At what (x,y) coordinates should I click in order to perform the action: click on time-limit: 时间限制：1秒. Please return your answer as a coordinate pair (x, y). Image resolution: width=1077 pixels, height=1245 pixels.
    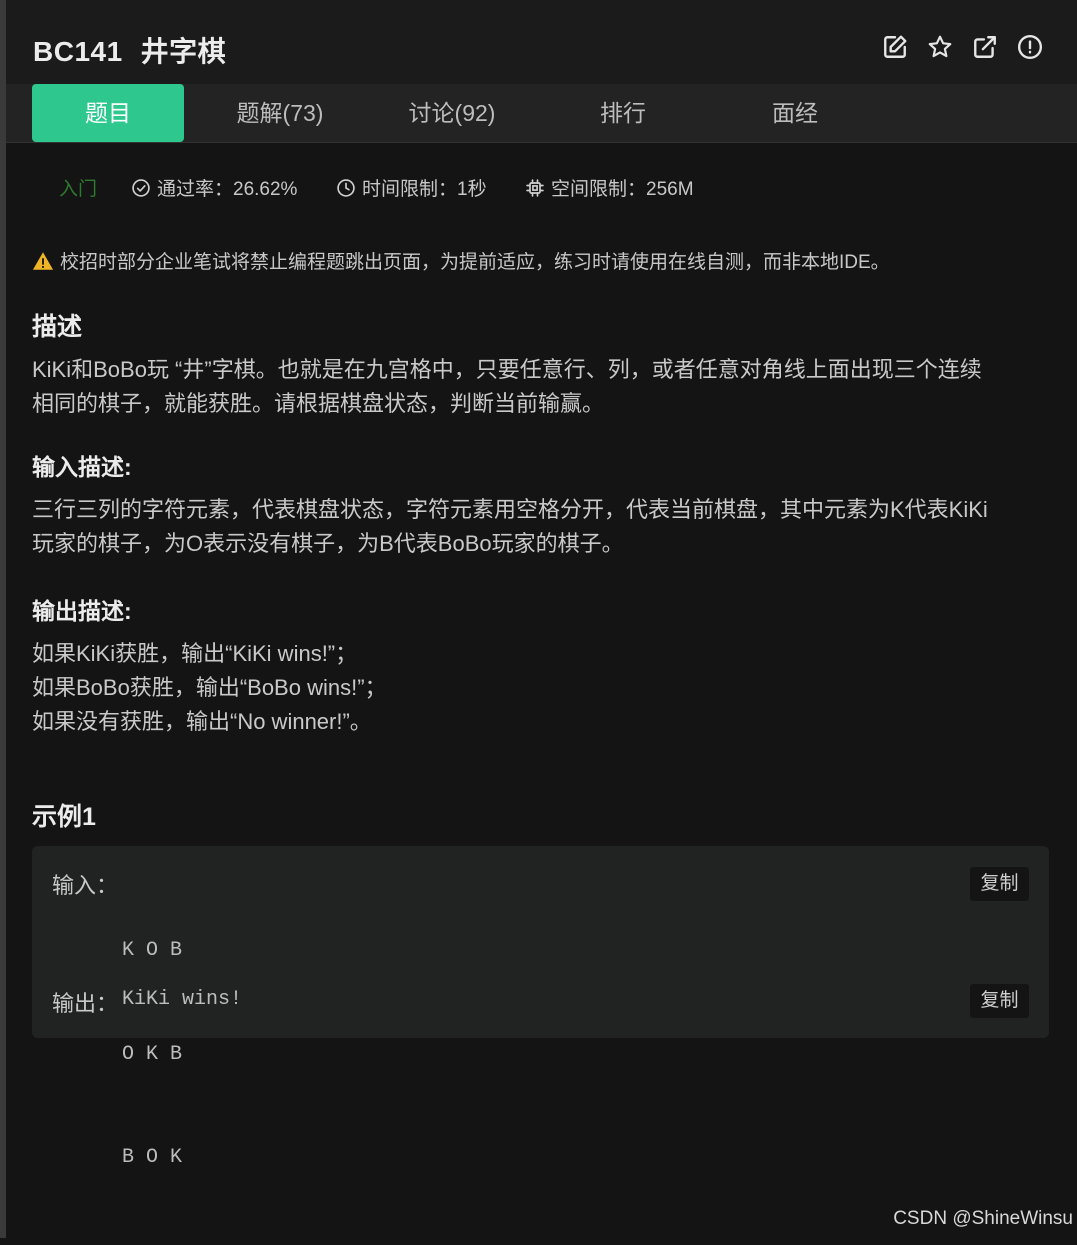
    Looking at the image, I should click on (411, 187).